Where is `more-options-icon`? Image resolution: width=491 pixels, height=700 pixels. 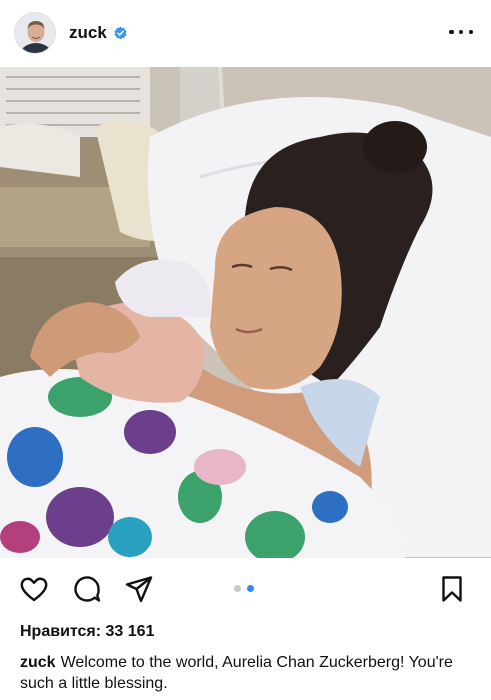
more-options-icon is located at coordinates (461, 32).